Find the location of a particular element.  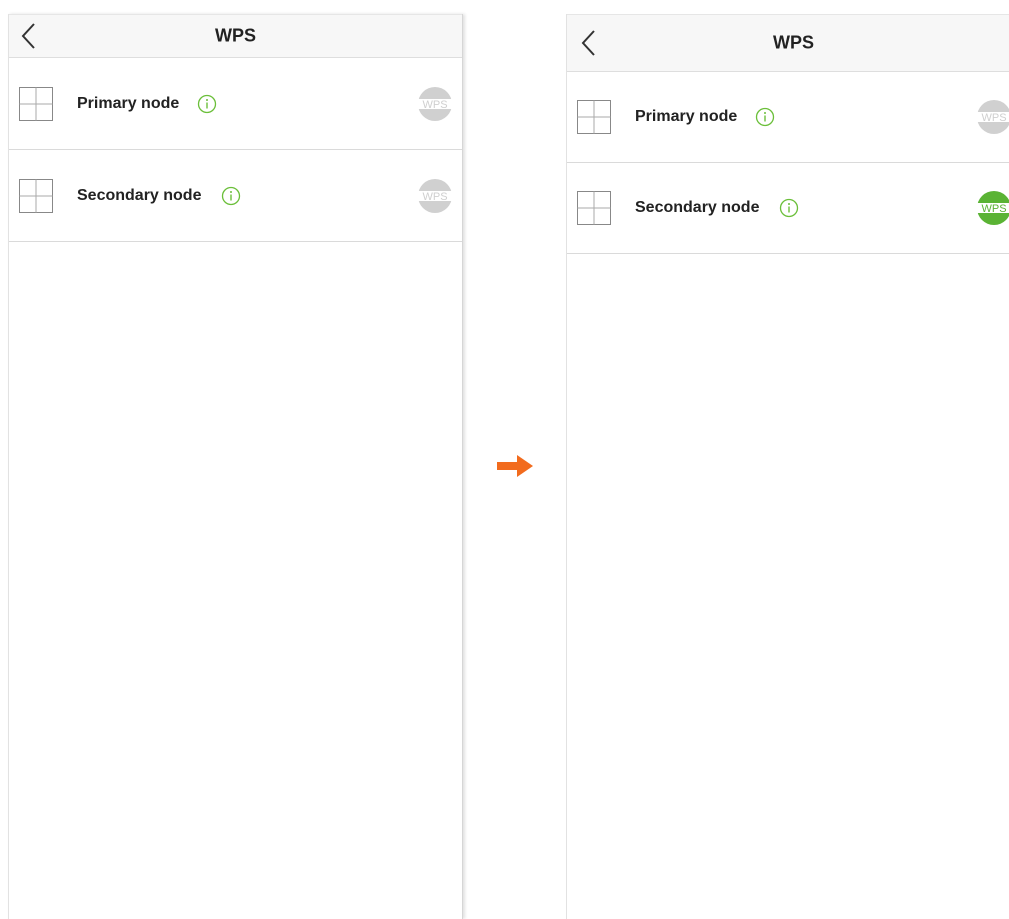

right-arrow-icon is located at coordinates (515, 466).